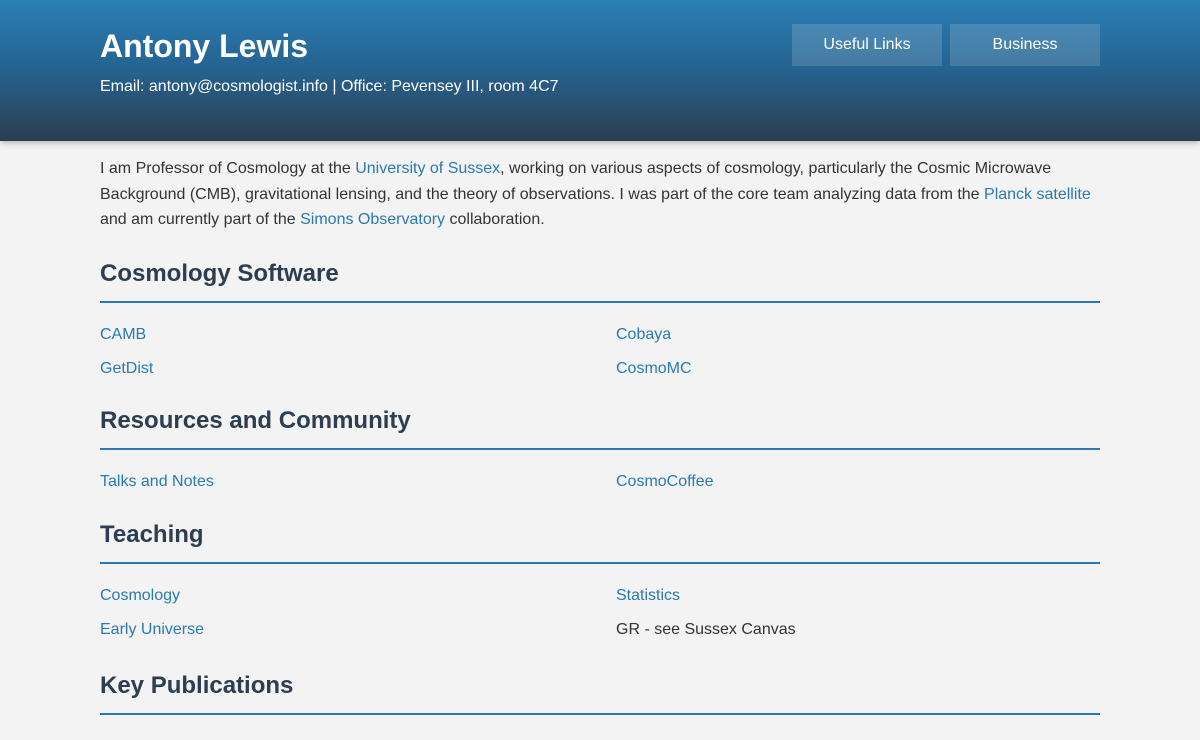 The width and height of the screenshot is (1200, 740). I want to click on resources-links: Talks and Notes CosmoCoffee, so click(600, 471).